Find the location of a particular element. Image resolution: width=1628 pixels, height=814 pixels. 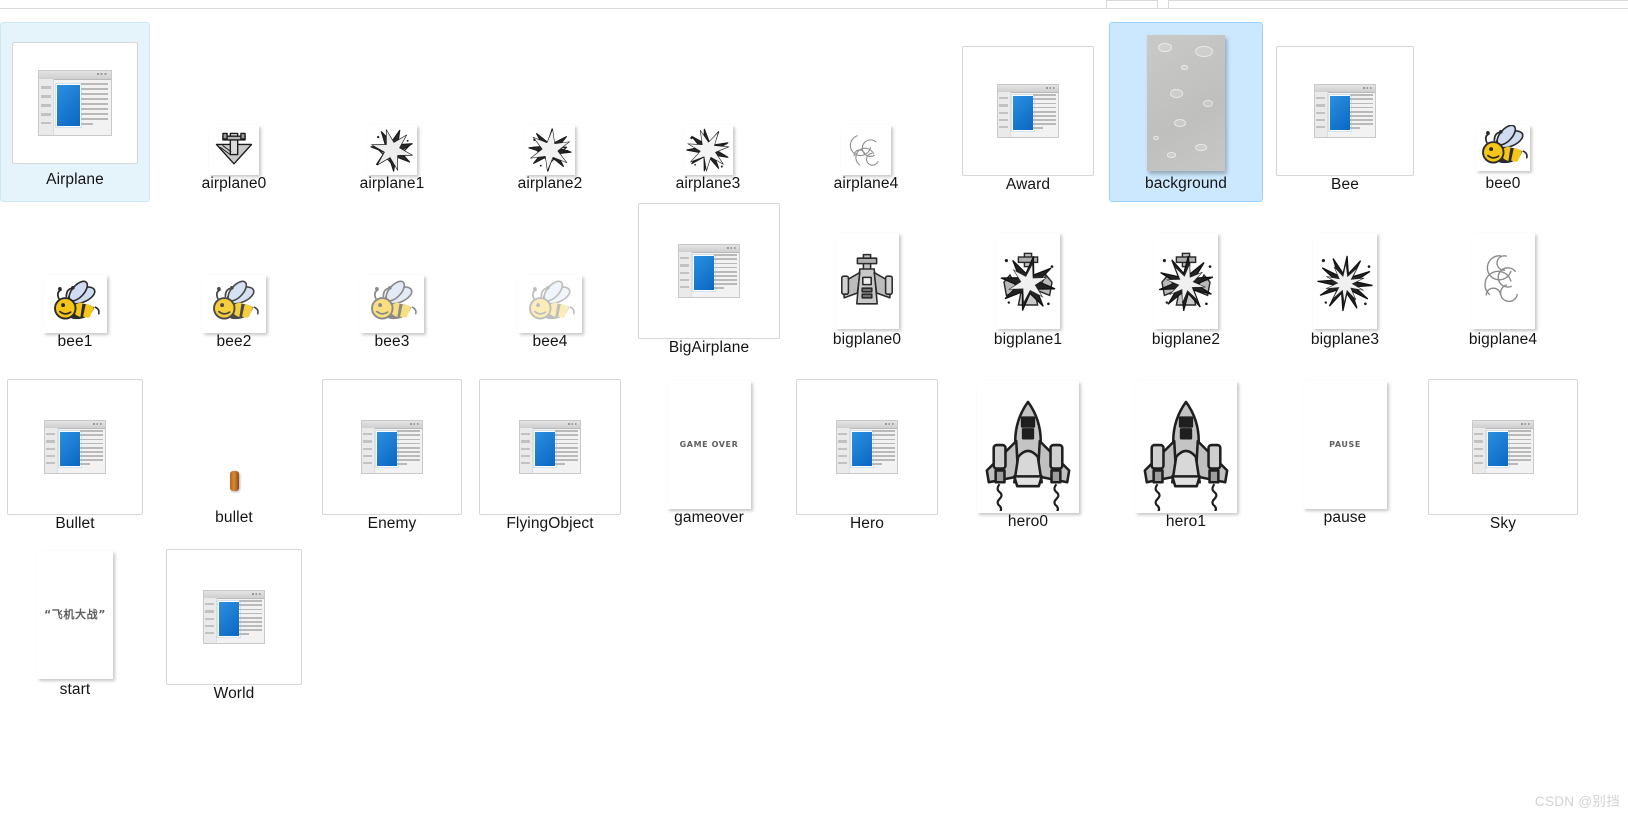

thumbnail-airplane0 is located at coordinates (234, 150).